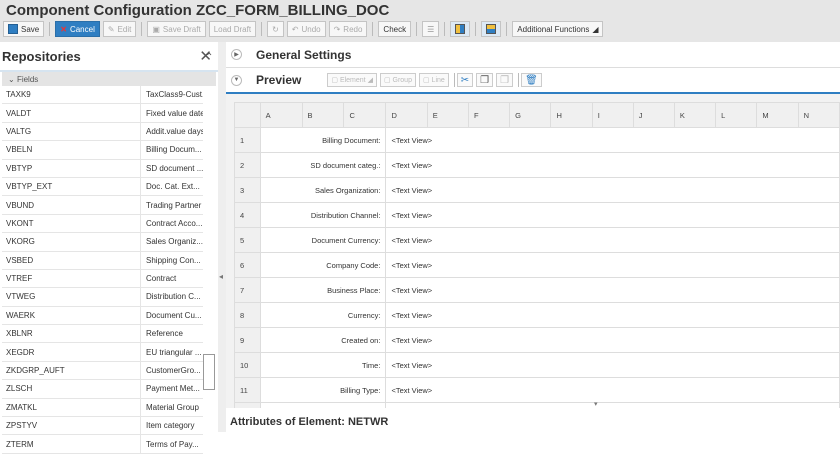 The height and width of the screenshot is (454, 840). I want to click on field-label-cell: Sales Organization:, so click(323, 190).